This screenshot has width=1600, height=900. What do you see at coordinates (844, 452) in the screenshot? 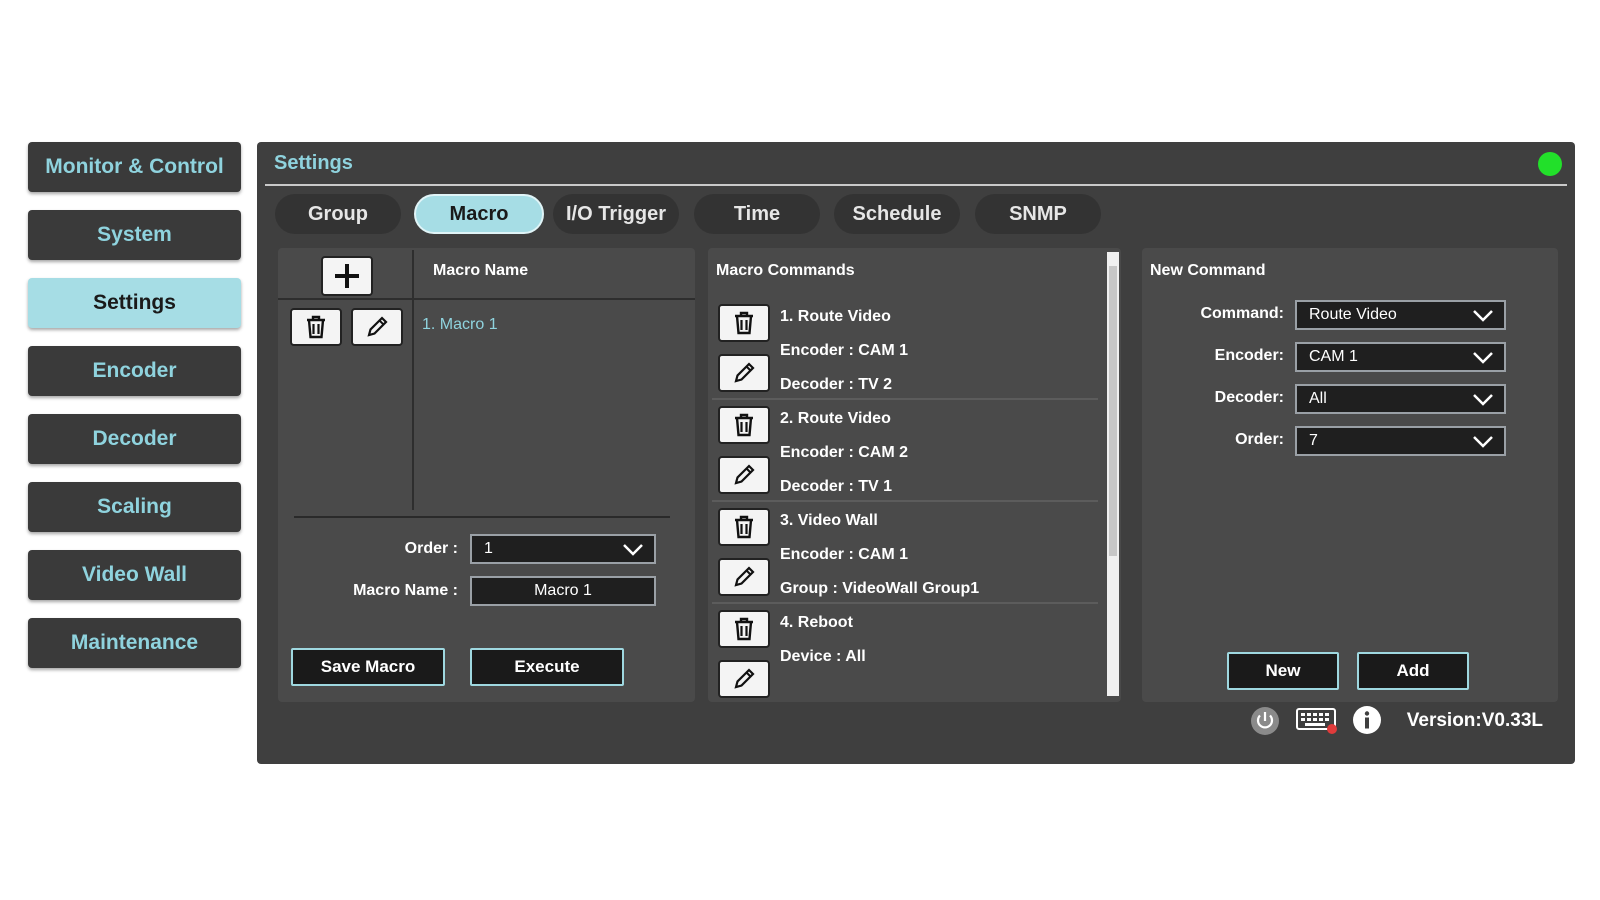
I see `command-detail: Encoder : CAM 2` at bounding box center [844, 452].